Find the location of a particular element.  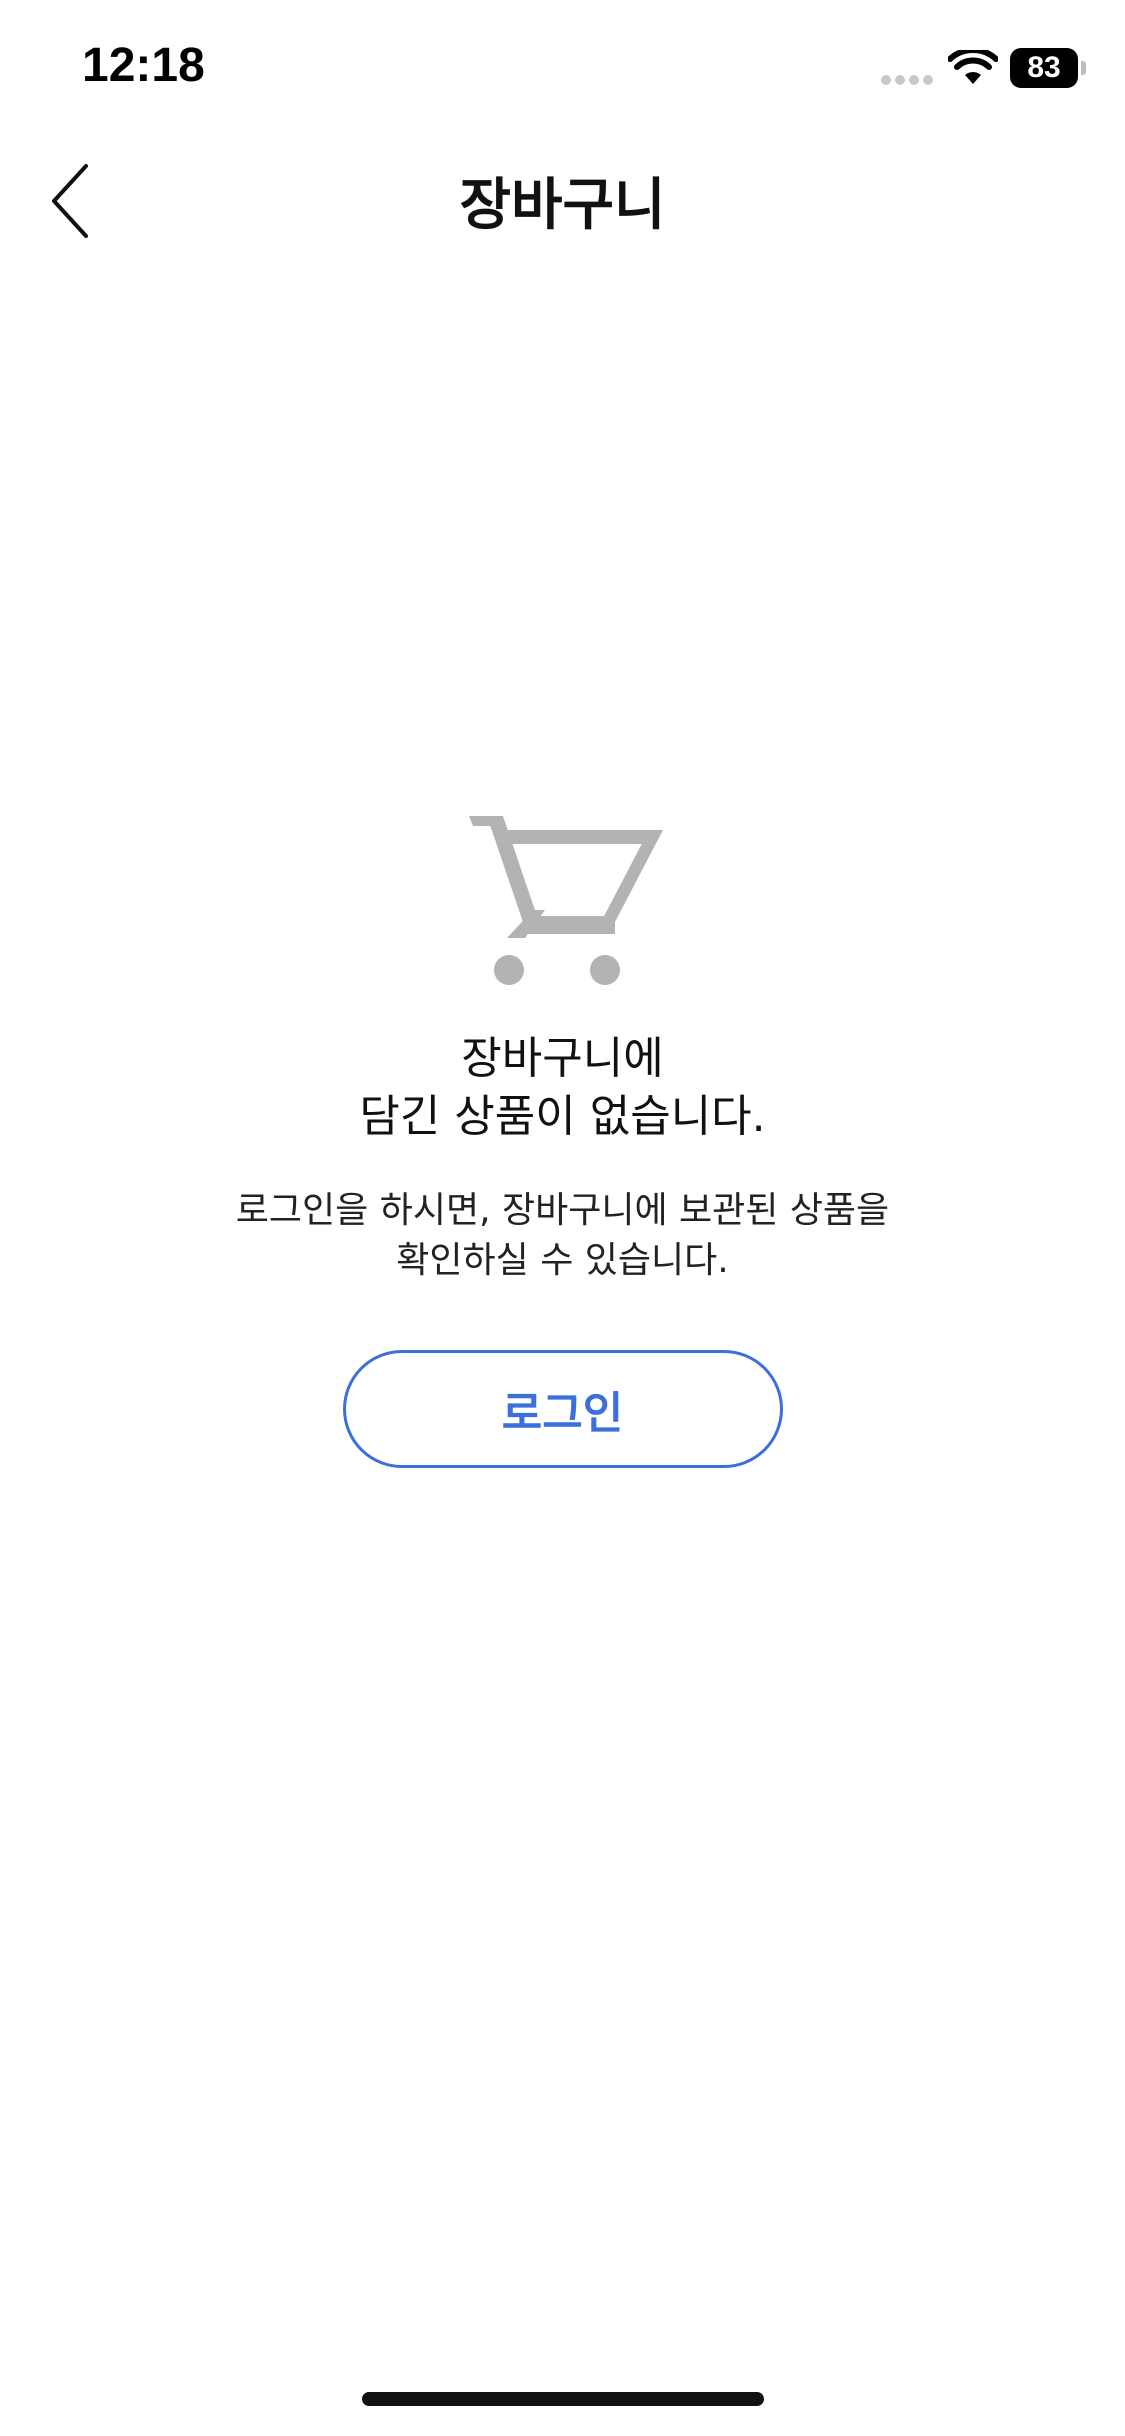

empty-description-line-2: 확인하실 수 있습니다. is located at coordinates (562, 1260).